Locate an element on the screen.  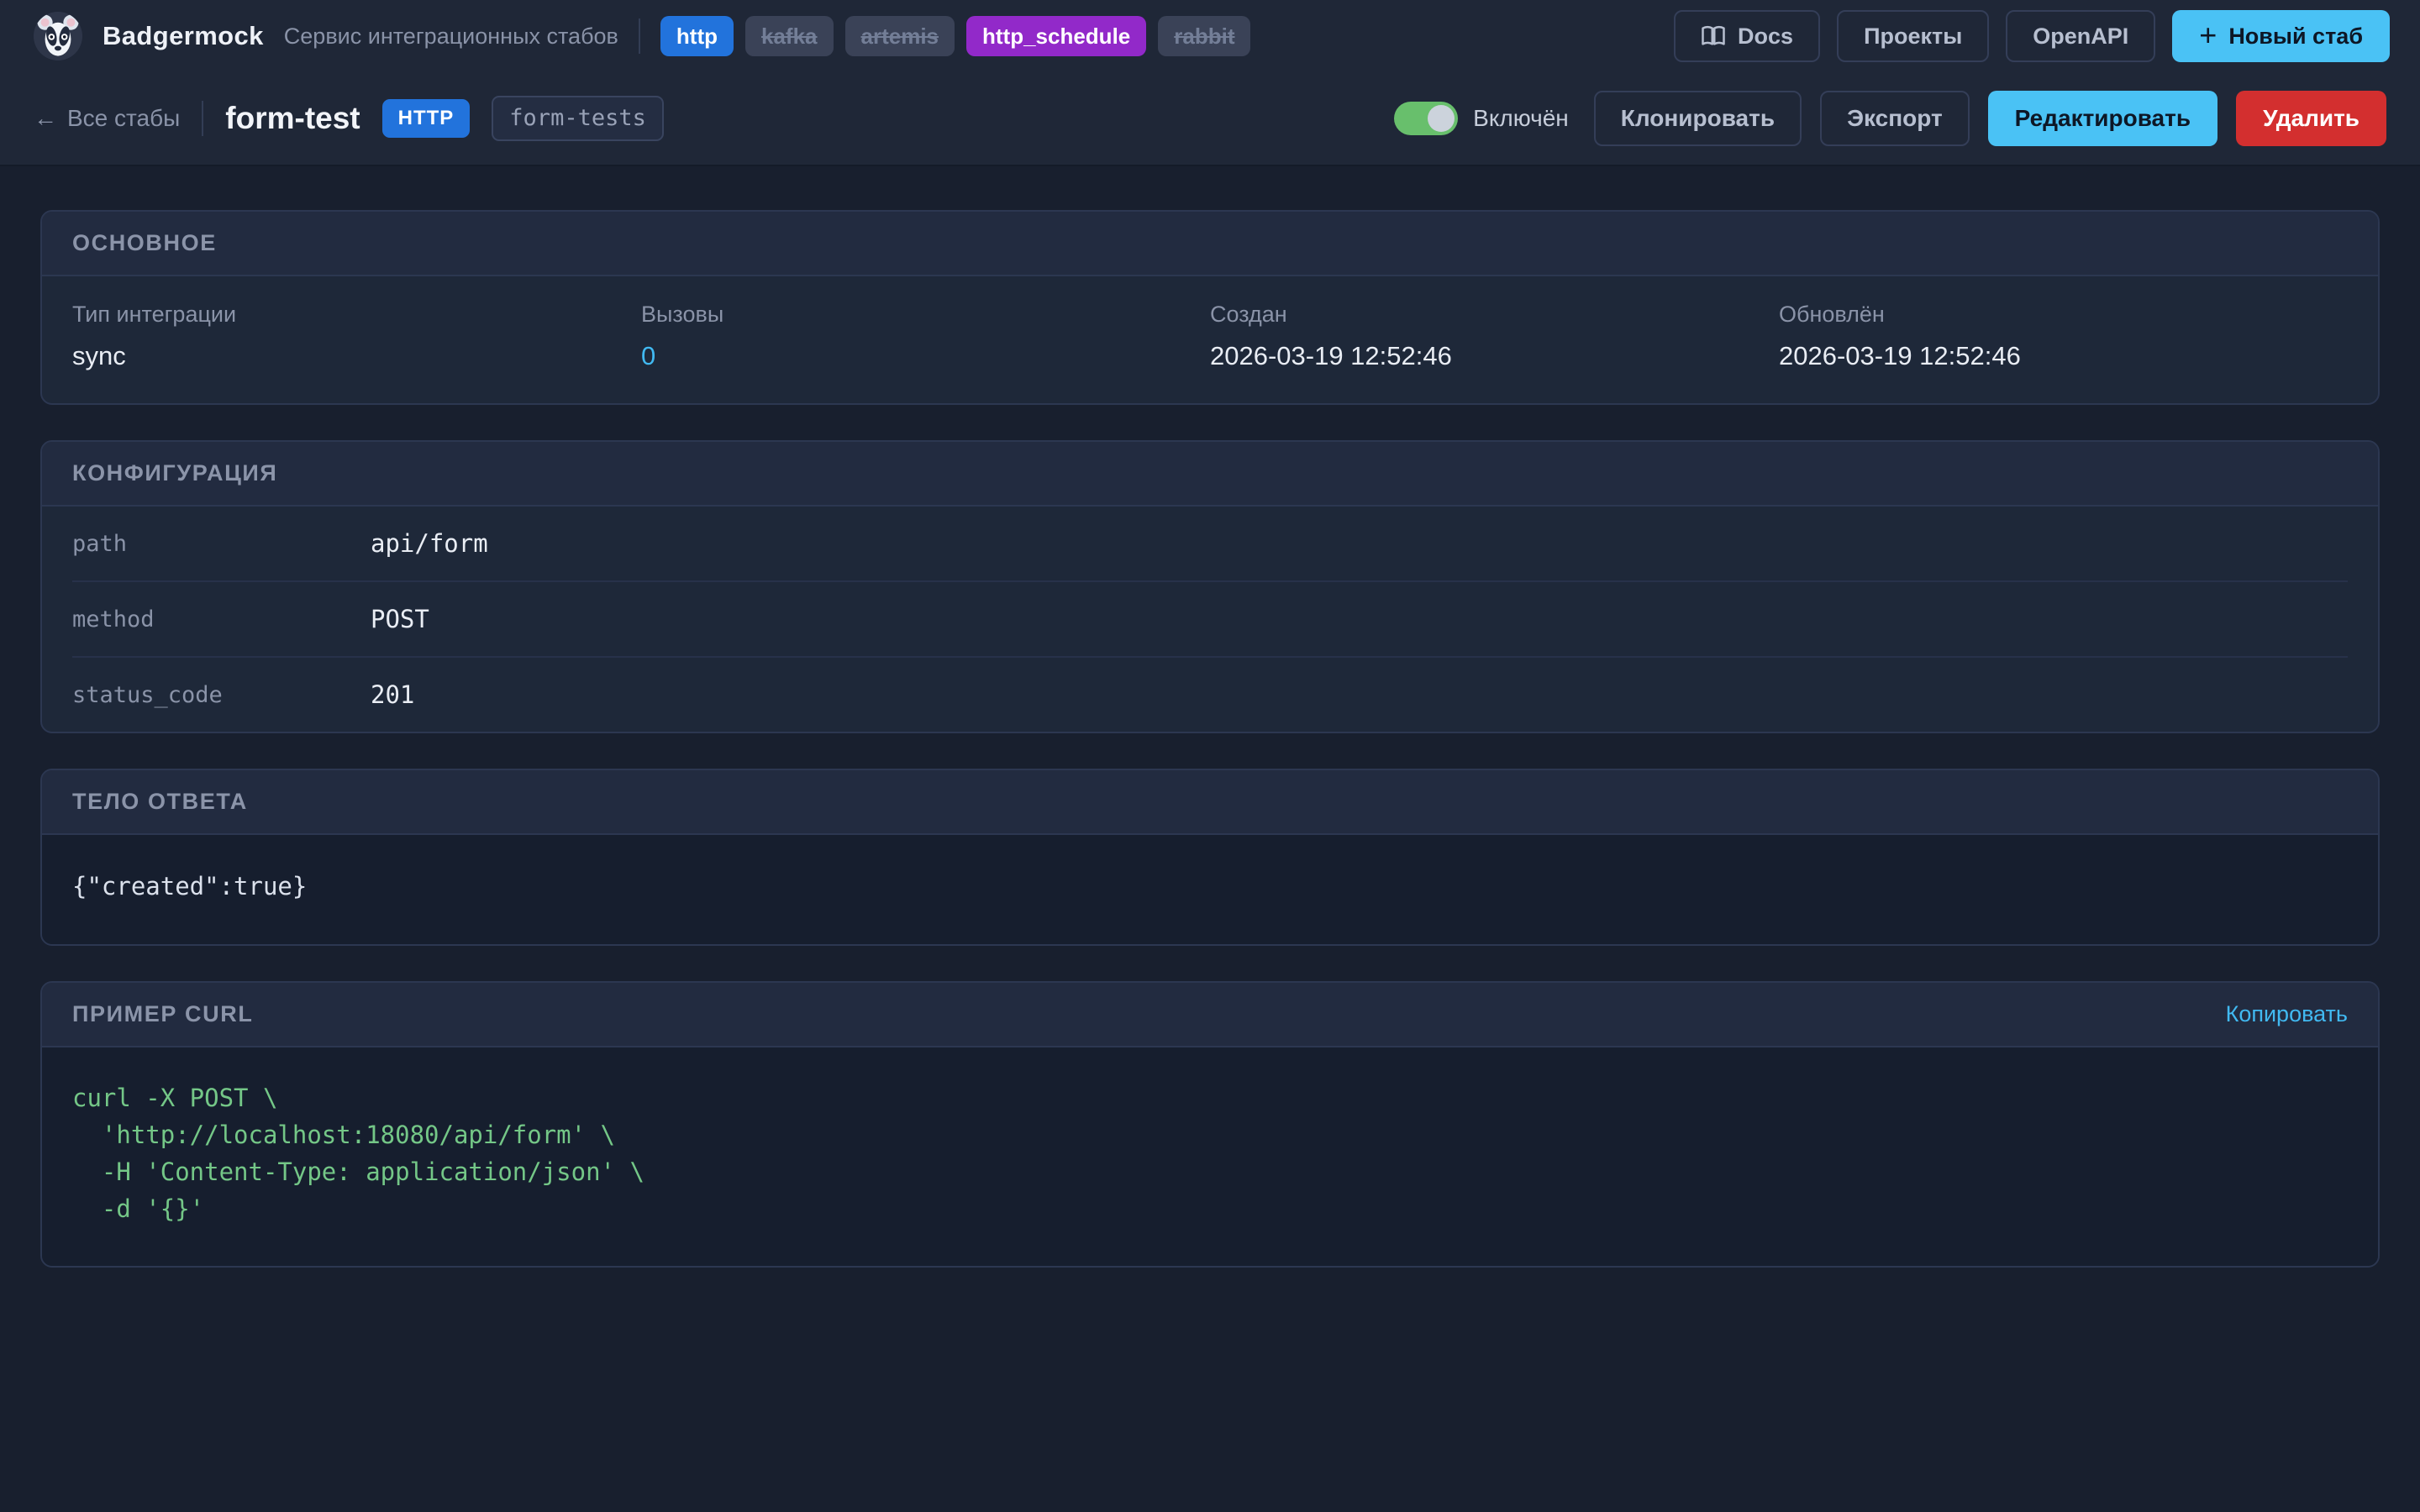
field-label: Вызовы is located at coordinates (682, 314).